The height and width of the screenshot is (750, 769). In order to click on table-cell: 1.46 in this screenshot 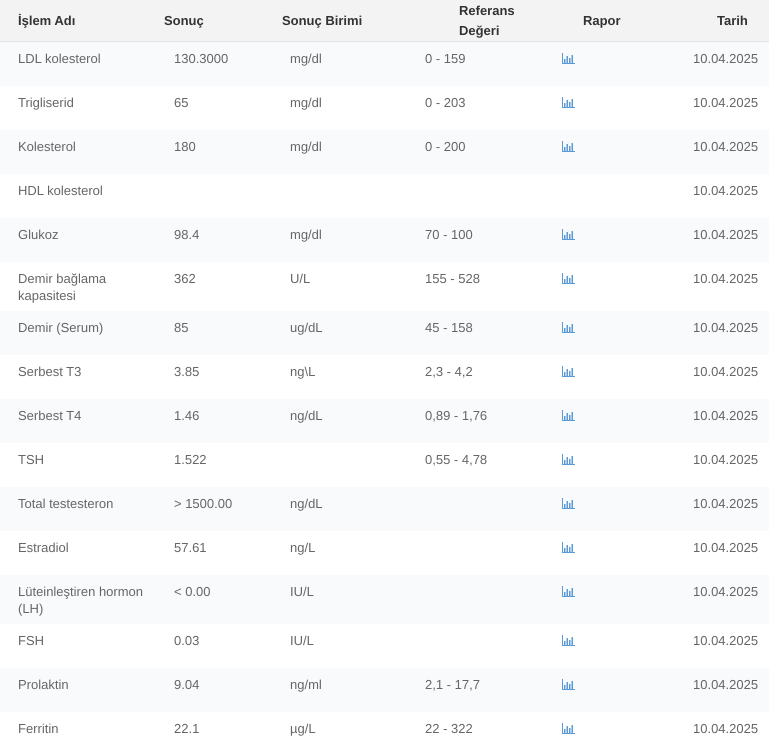, I will do `click(187, 415)`.